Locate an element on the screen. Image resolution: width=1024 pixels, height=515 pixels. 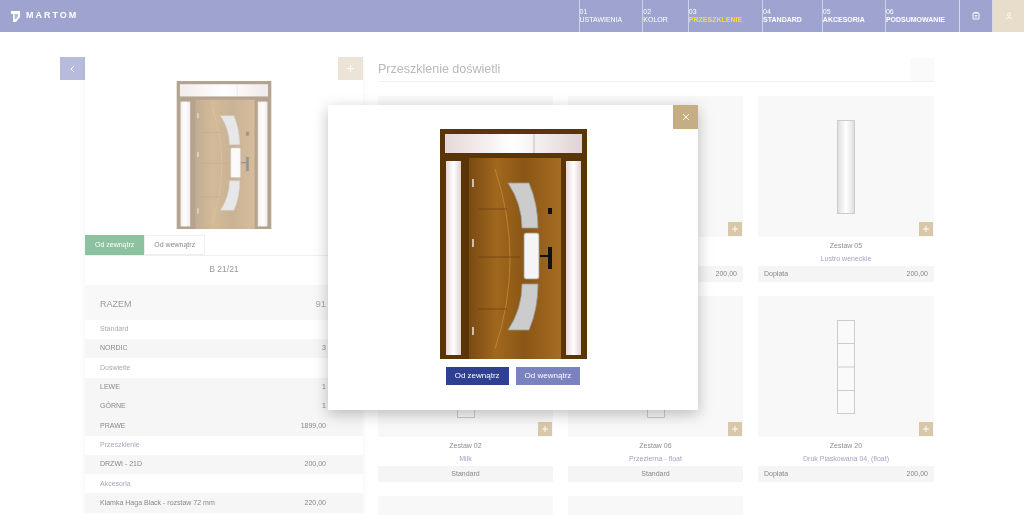
cart-button is located at coordinates (976, 16).